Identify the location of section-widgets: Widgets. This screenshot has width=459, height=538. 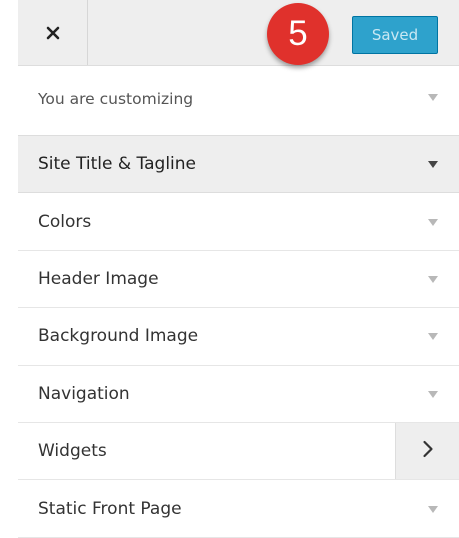
(238, 451).